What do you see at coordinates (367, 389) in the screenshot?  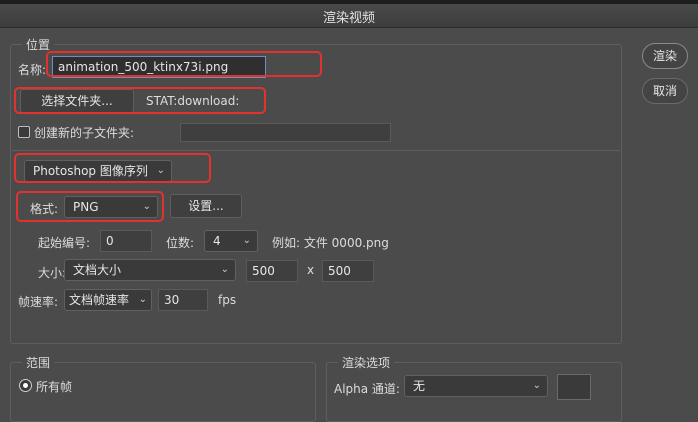 I see `alpha-label: Alpha 通道:` at bounding box center [367, 389].